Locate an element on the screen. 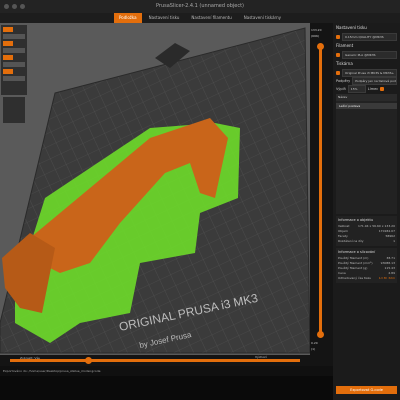 This screenshot has height=400, width=400. supports-label: Podpěry is located at coordinates (343, 80).